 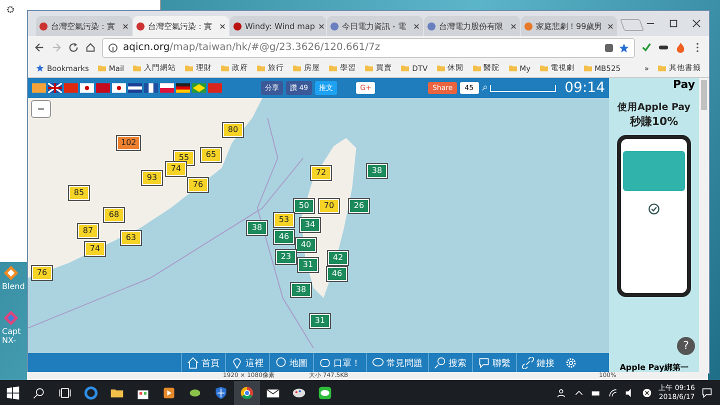 I want to click on aqi-marker: 72, so click(x=321, y=173).